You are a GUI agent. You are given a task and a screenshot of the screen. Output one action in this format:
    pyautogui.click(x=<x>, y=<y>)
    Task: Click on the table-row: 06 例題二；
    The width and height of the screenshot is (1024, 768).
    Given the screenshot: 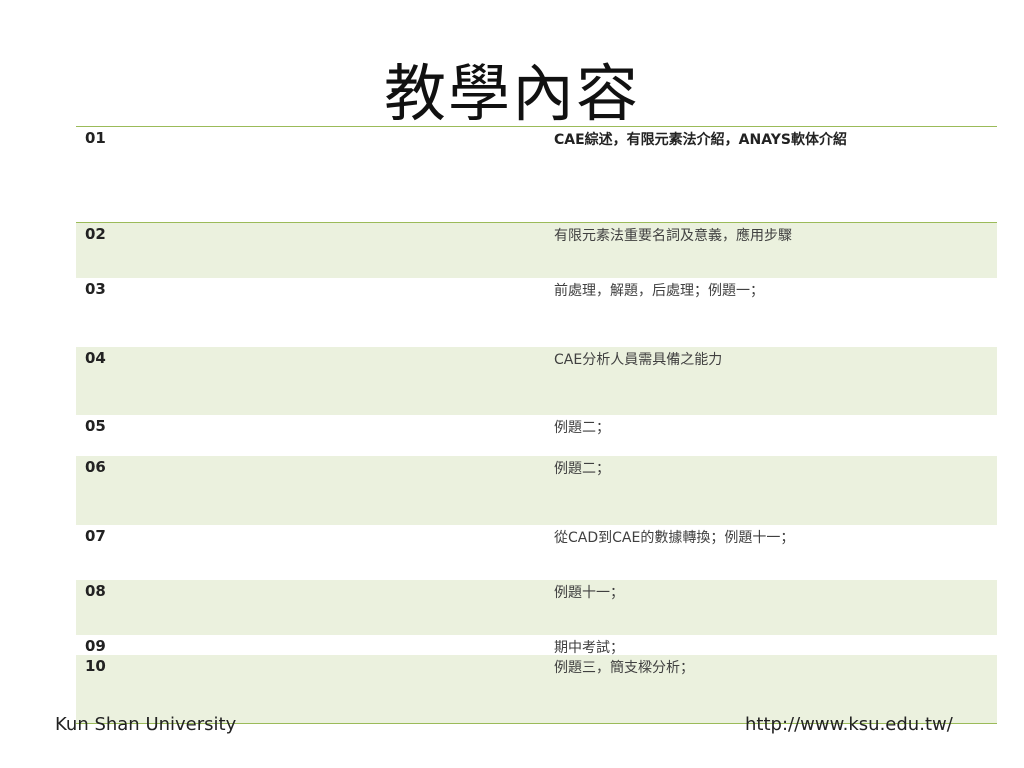 What is the action you would take?
    pyautogui.click(x=536, y=490)
    